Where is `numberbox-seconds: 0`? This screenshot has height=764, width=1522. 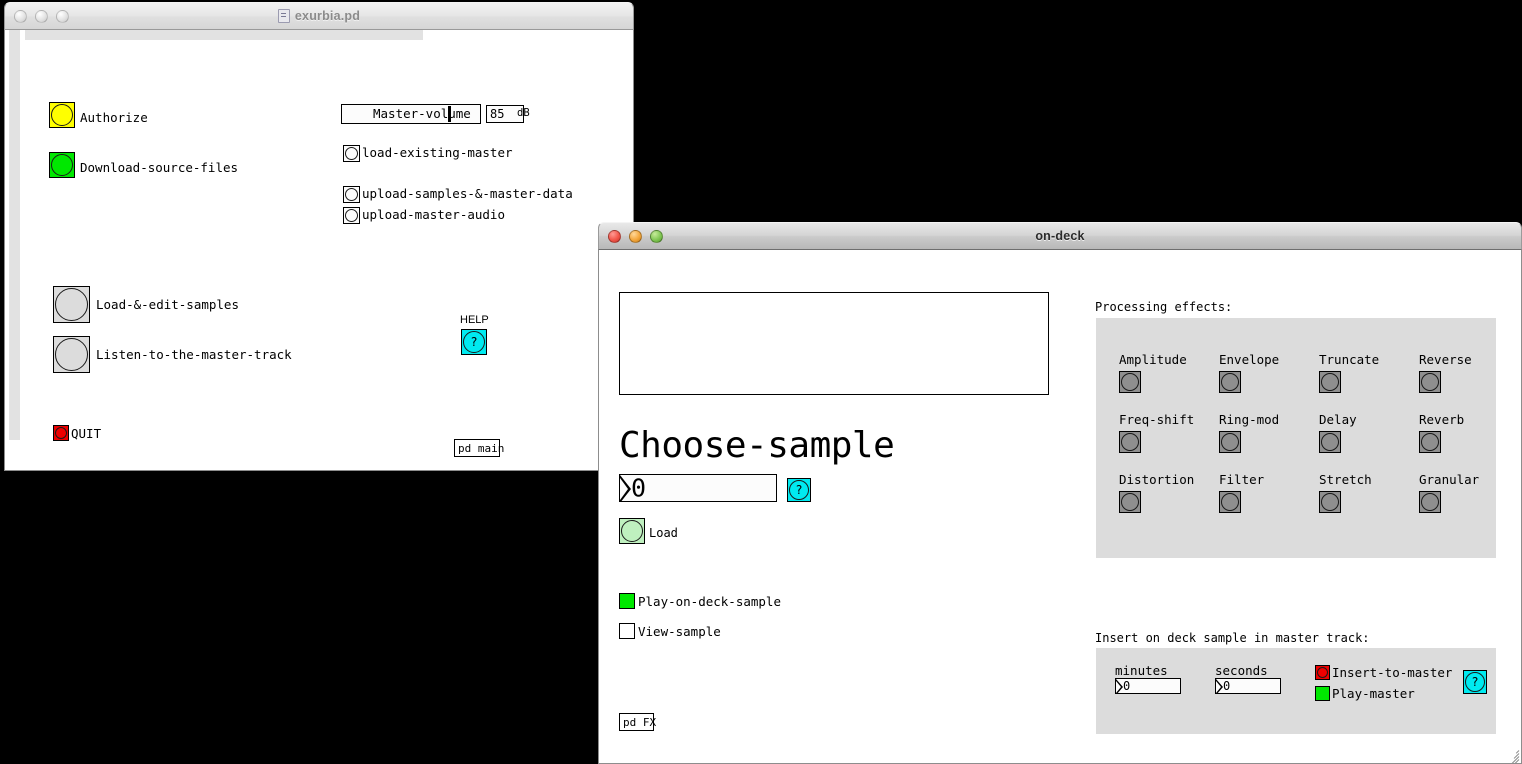 numberbox-seconds: 0 is located at coordinates (1248, 686).